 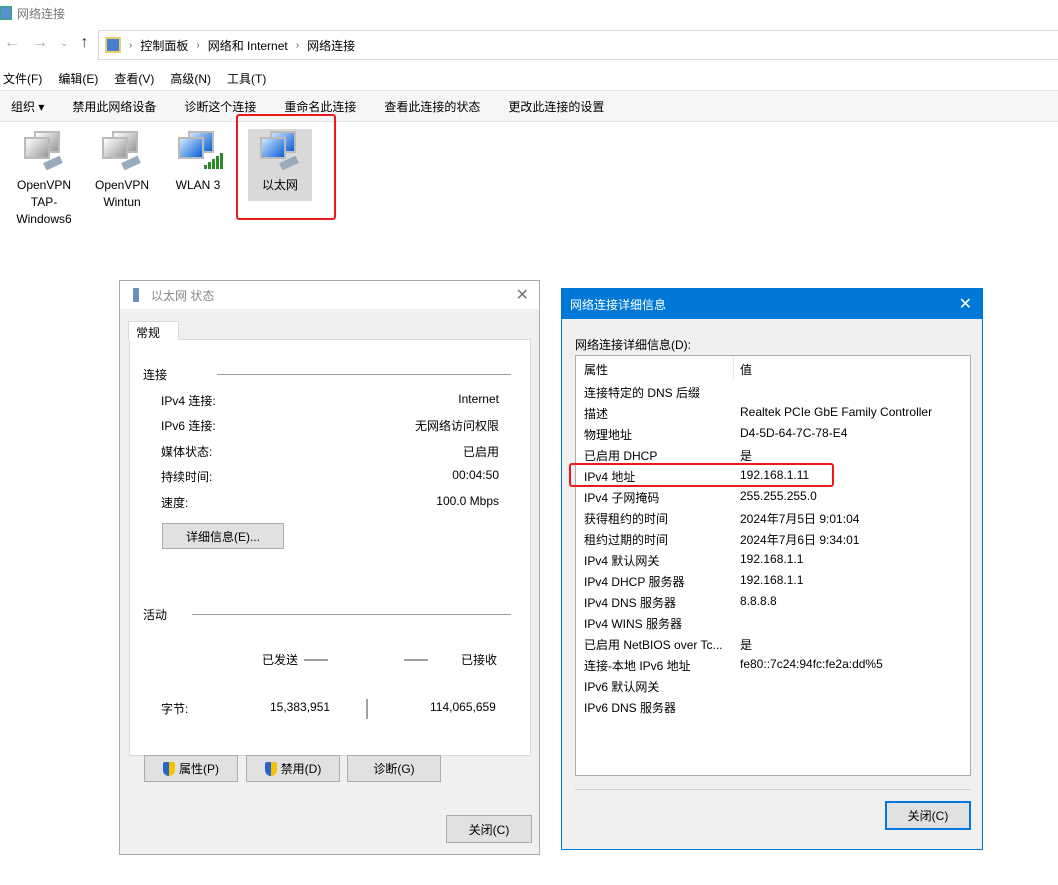 I want to click on property-name: IPv4 DHCP 服务器, so click(x=634, y=582).